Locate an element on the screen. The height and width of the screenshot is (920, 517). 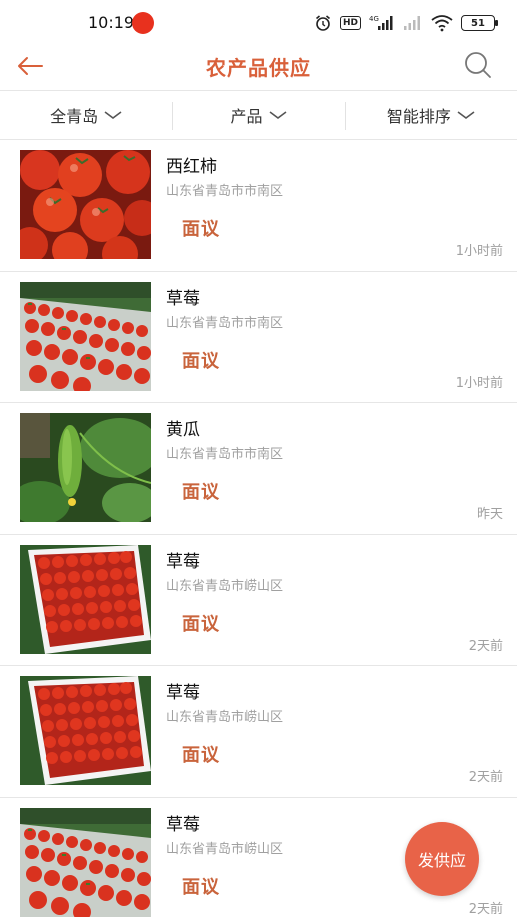
filter-product: 产品 is located at coordinates (258, 115).